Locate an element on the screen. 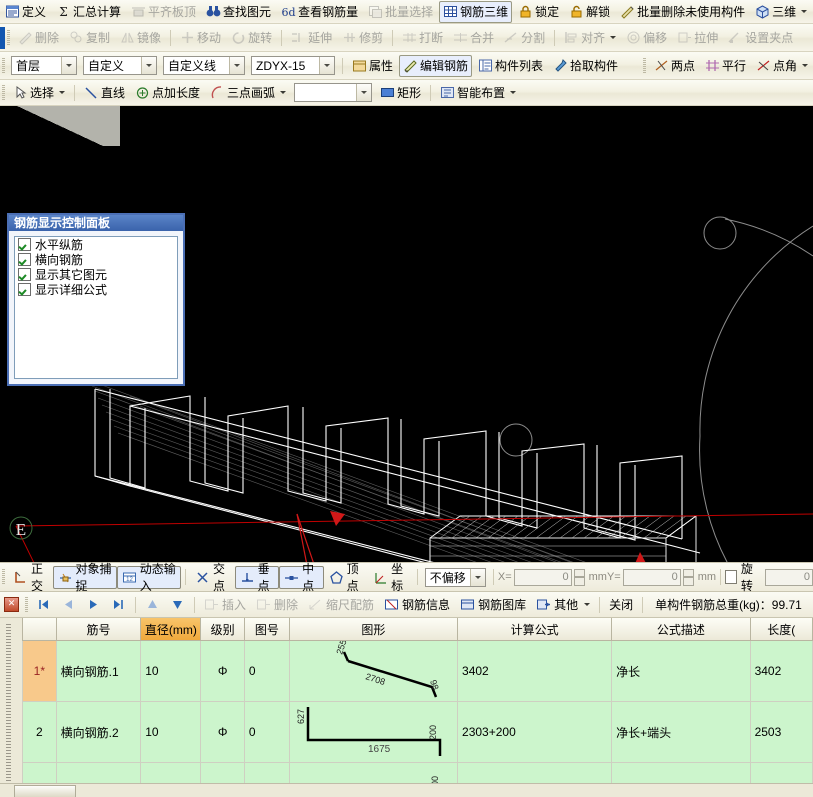 This screenshot has width=813, height=797. batch-delete-button: 批量删除未使用构件 is located at coordinates (682, 12).